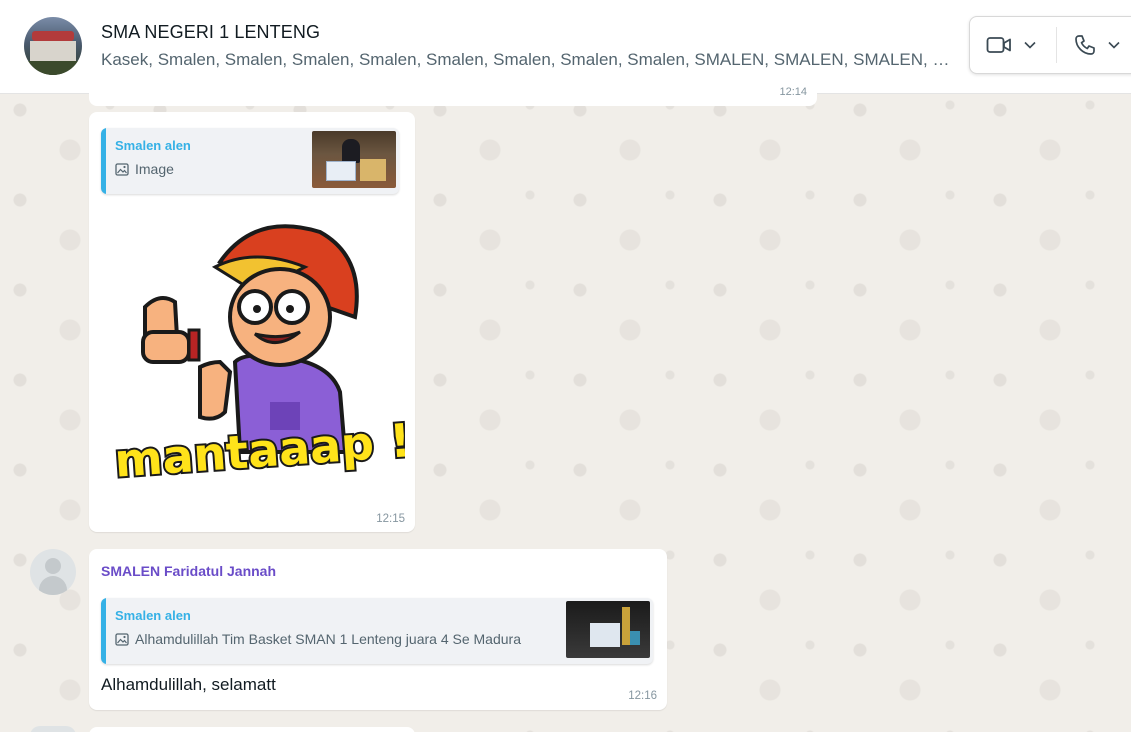  I want to click on call-divider, so click(1056, 45).